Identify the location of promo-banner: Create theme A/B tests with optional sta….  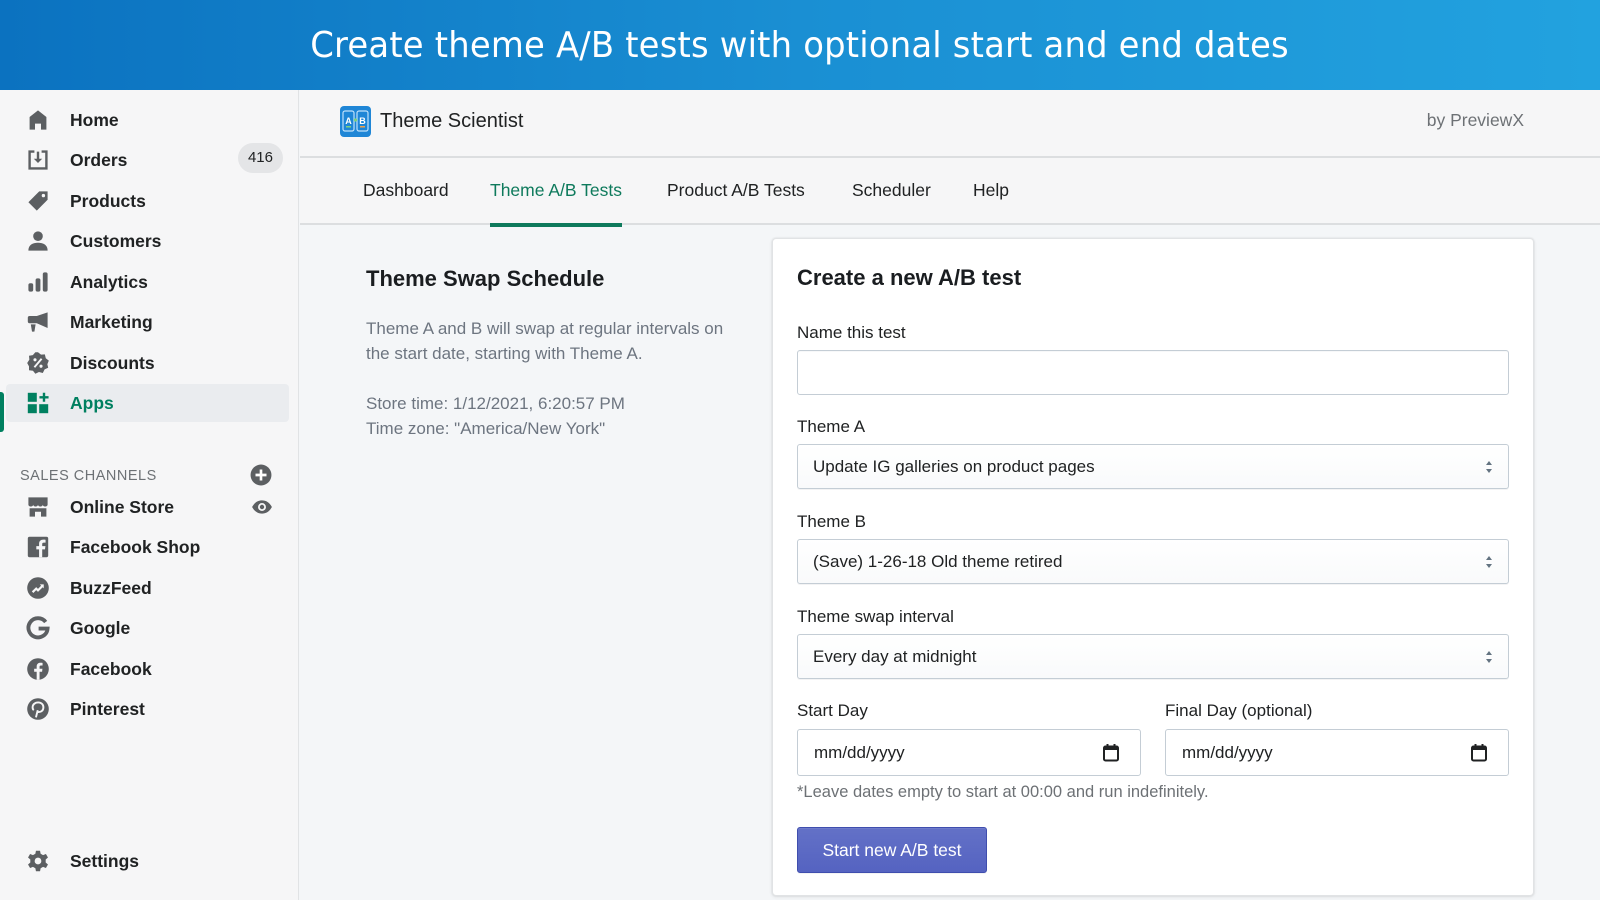
(800, 45).